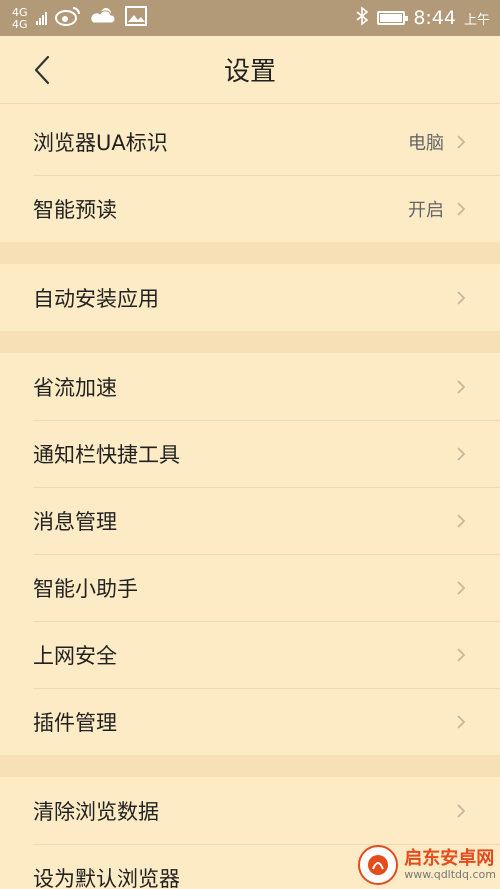 Image resolution: width=500 pixels, height=889 pixels. What do you see at coordinates (250, 587) in the screenshot?
I see `setting-smart-assistant: 智能小助手` at bounding box center [250, 587].